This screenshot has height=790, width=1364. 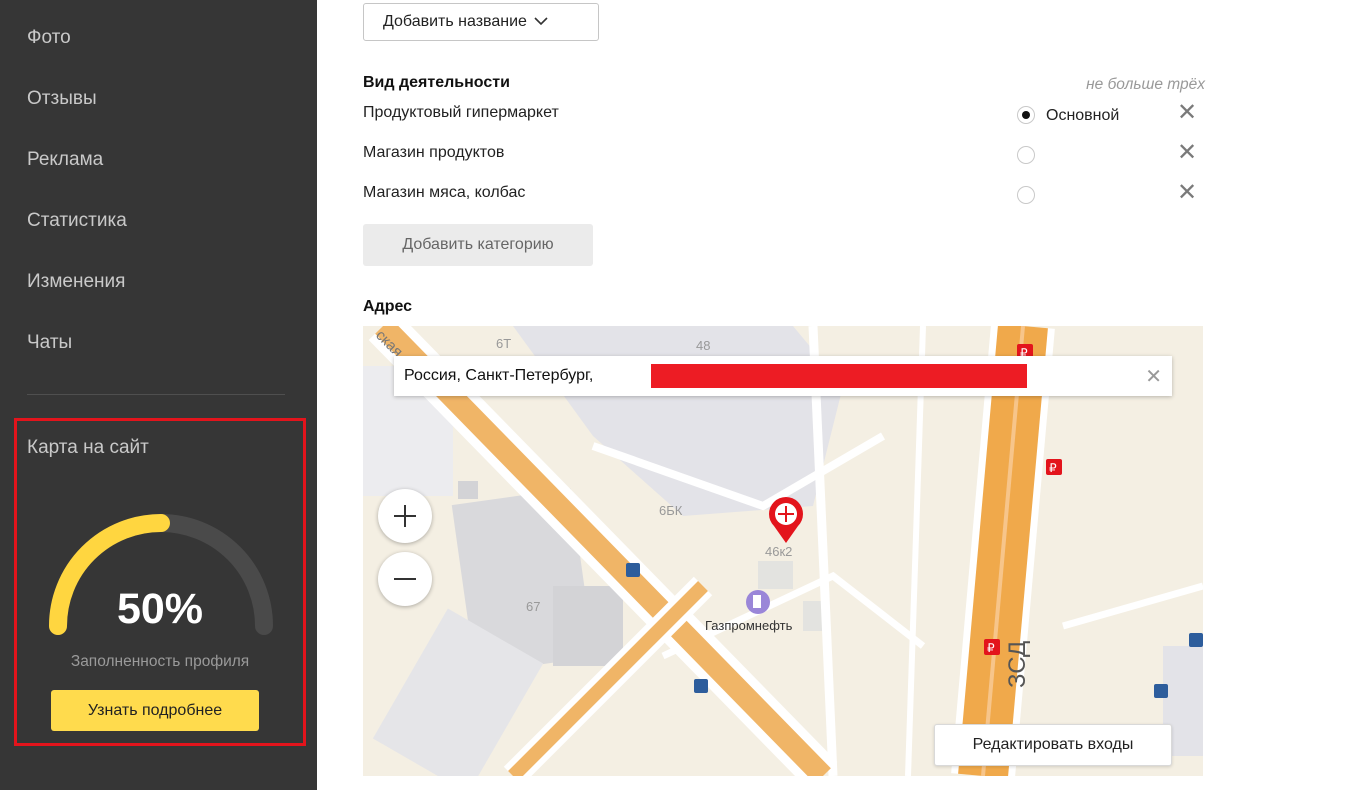 I want to click on add-category-button: Добавить категорию, so click(x=478, y=245).